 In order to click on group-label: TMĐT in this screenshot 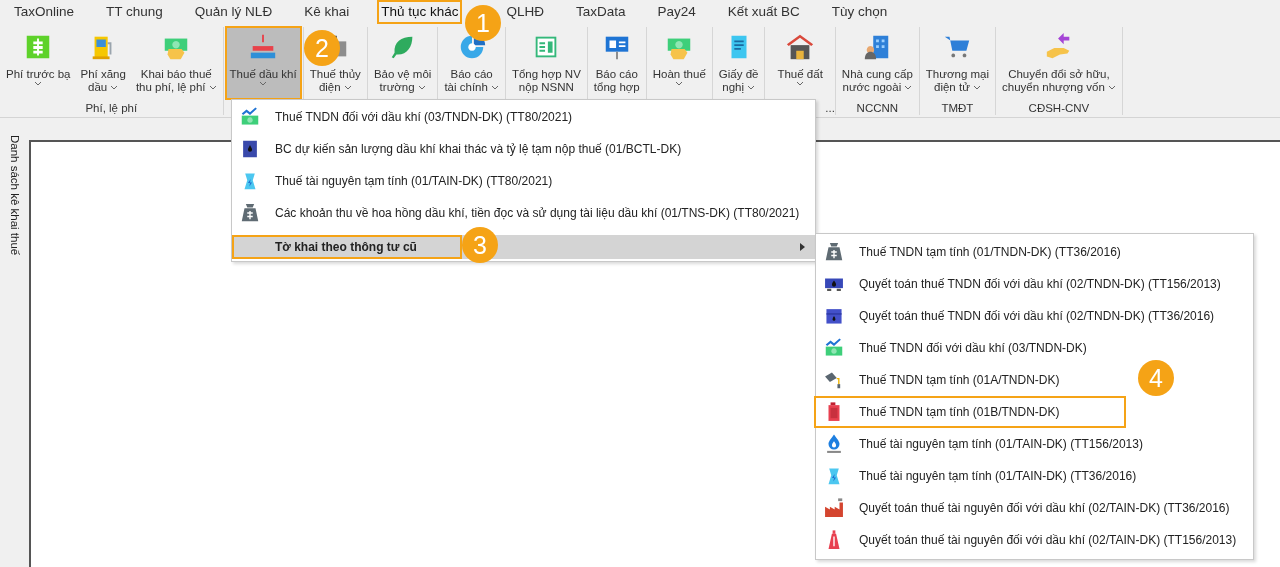, I will do `click(957, 108)`.